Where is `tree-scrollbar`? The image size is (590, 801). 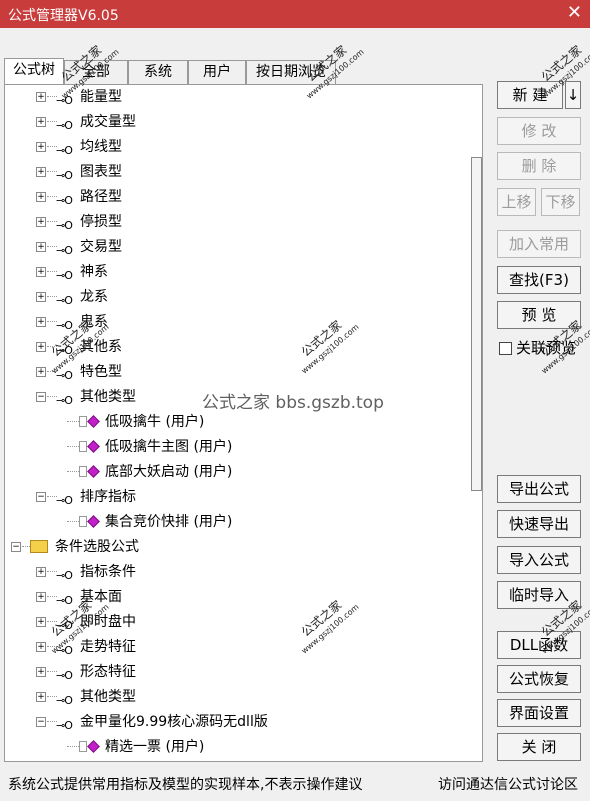
tree-scrollbar is located at coordinates (475, 423).